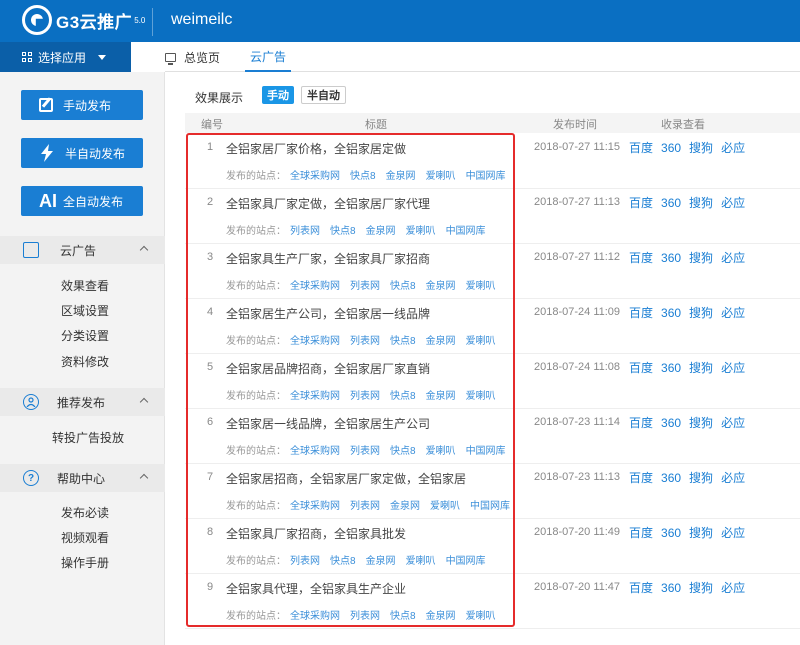 This screenshot has width=800, height=645. I want to click on semi-auto-mode-button: 半自动, so click(323, 95).